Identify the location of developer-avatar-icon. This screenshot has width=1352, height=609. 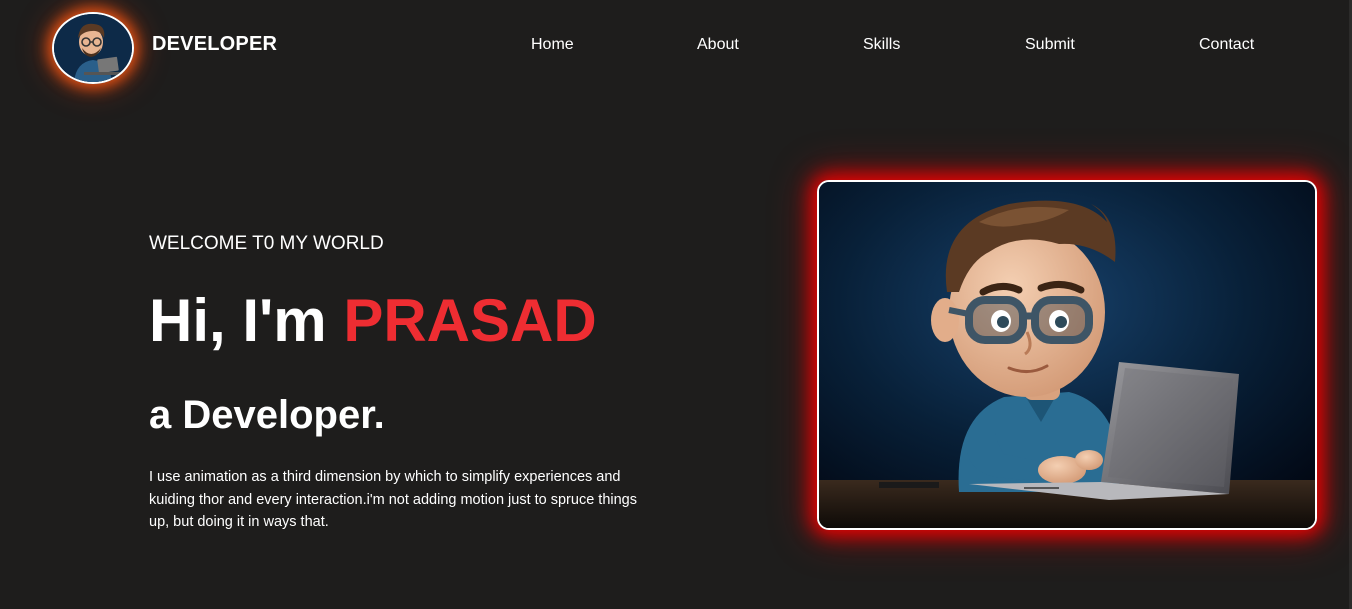
(93, 48).